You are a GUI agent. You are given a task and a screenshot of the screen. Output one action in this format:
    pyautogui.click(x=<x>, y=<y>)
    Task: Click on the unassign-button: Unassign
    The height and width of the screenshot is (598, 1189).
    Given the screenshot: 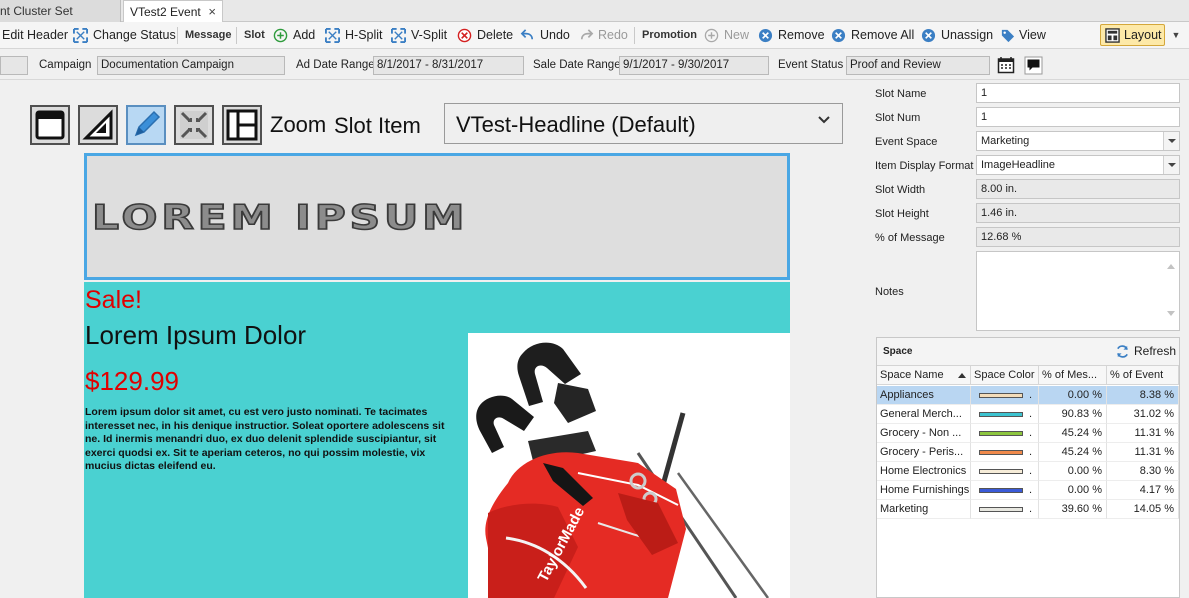 What is the action you would take?
    pyautogui.click(x=967, y=35)
    